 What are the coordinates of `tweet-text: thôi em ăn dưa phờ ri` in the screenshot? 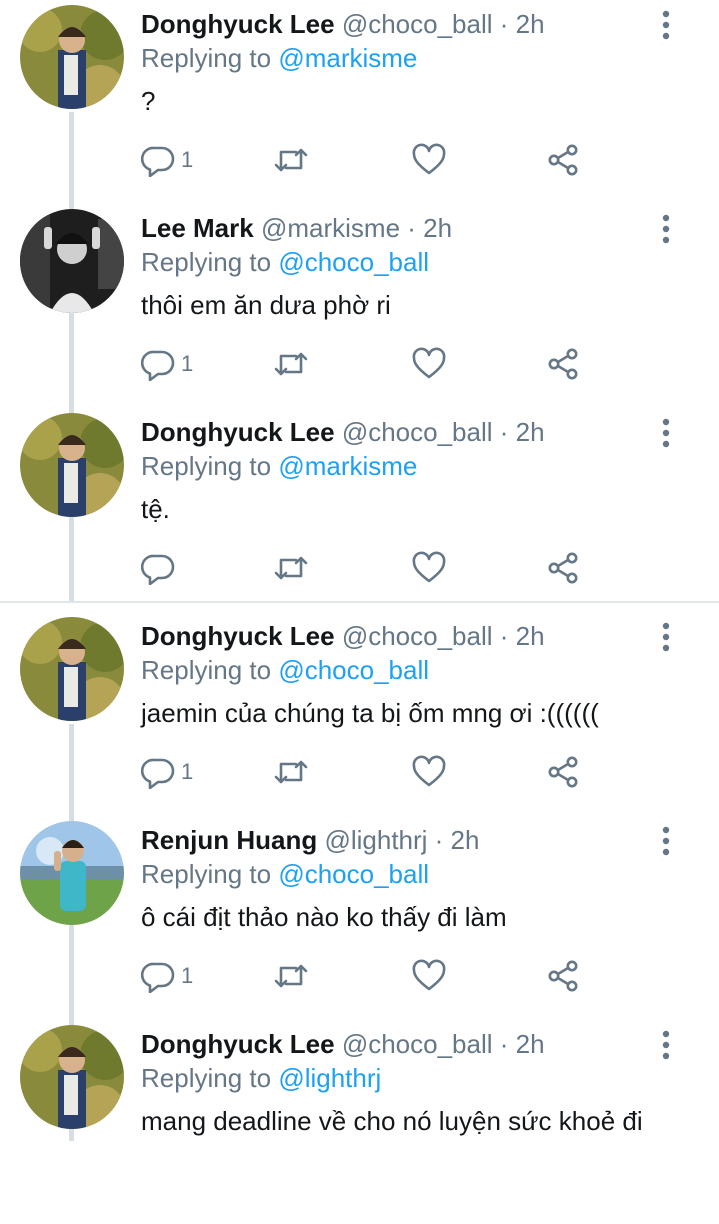 It's located at (266, 305).